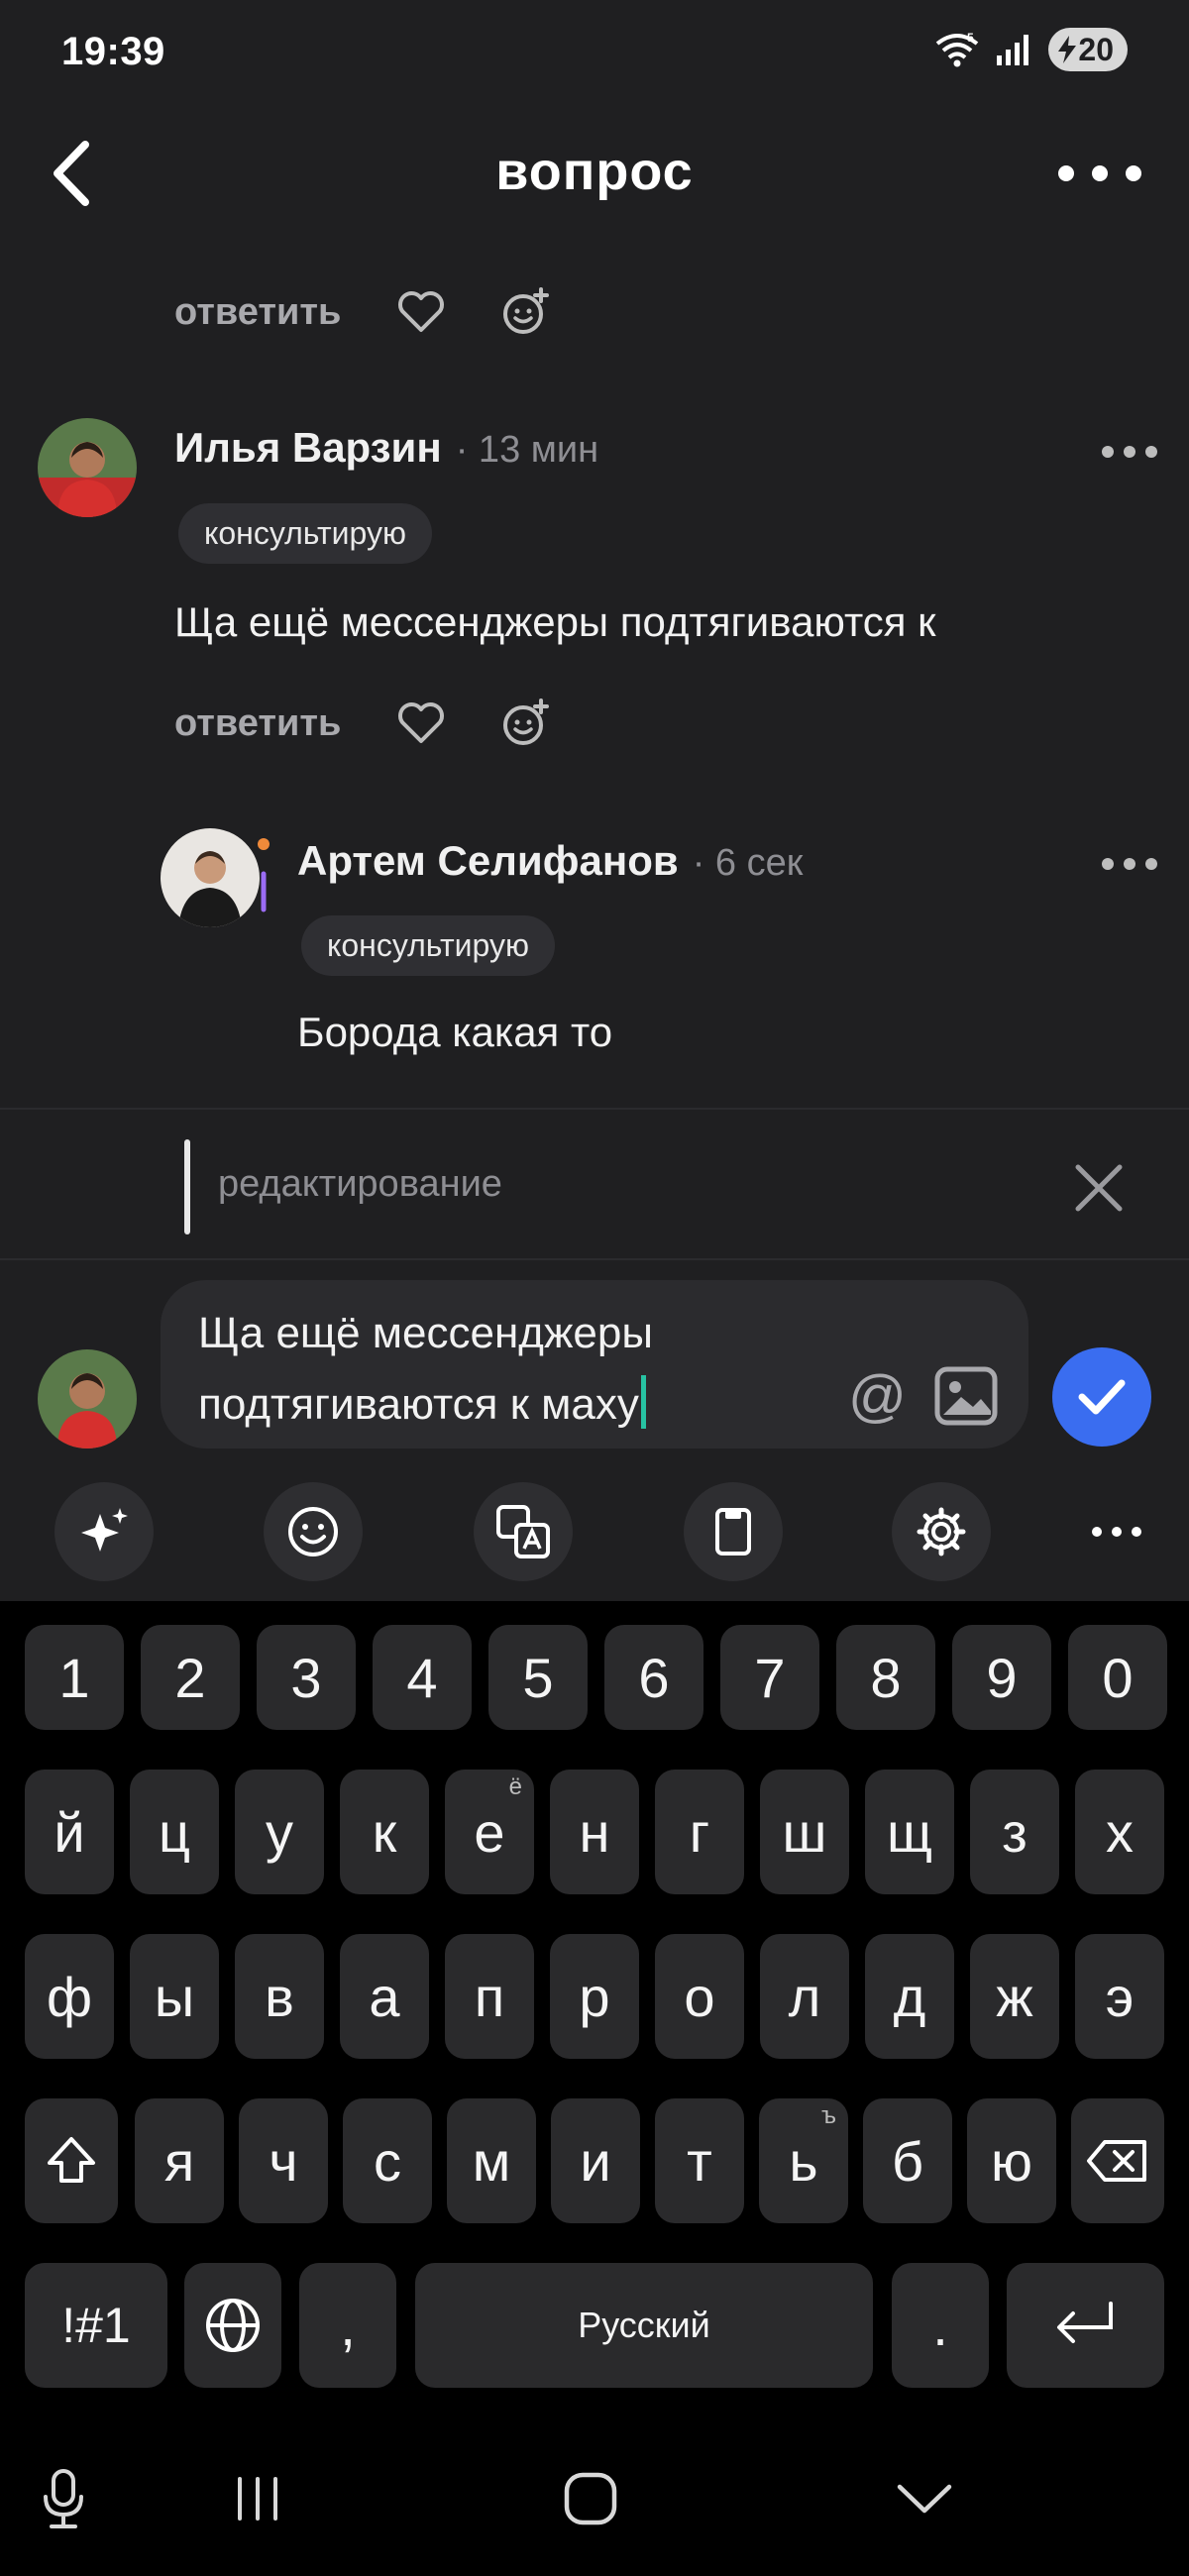 The image size is (1189, 2576). I want to click on shift-icon, so click(72, 2160).